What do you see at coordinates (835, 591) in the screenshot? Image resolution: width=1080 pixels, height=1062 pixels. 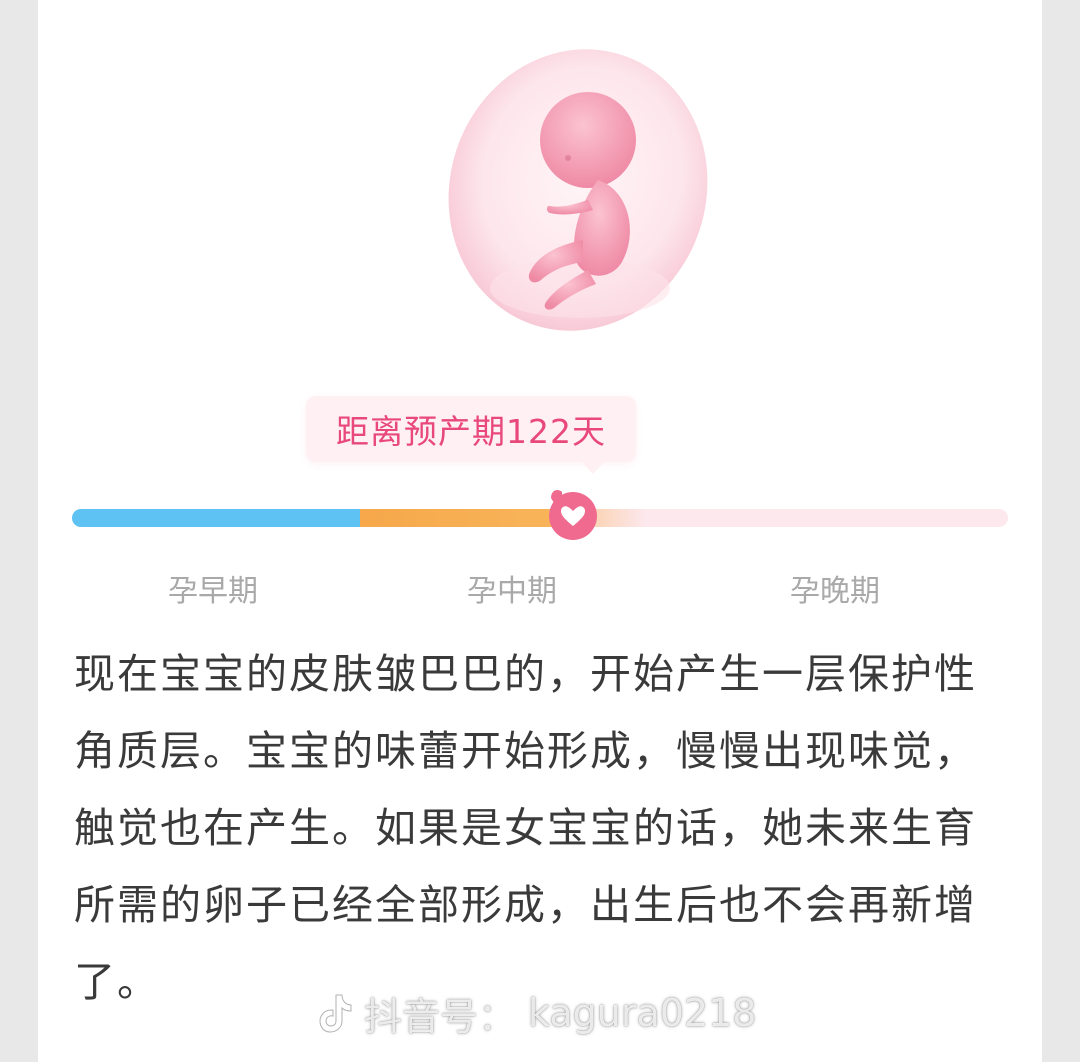 I see `stage-label-late: 孕晚期` at bounding box center [835, 591].